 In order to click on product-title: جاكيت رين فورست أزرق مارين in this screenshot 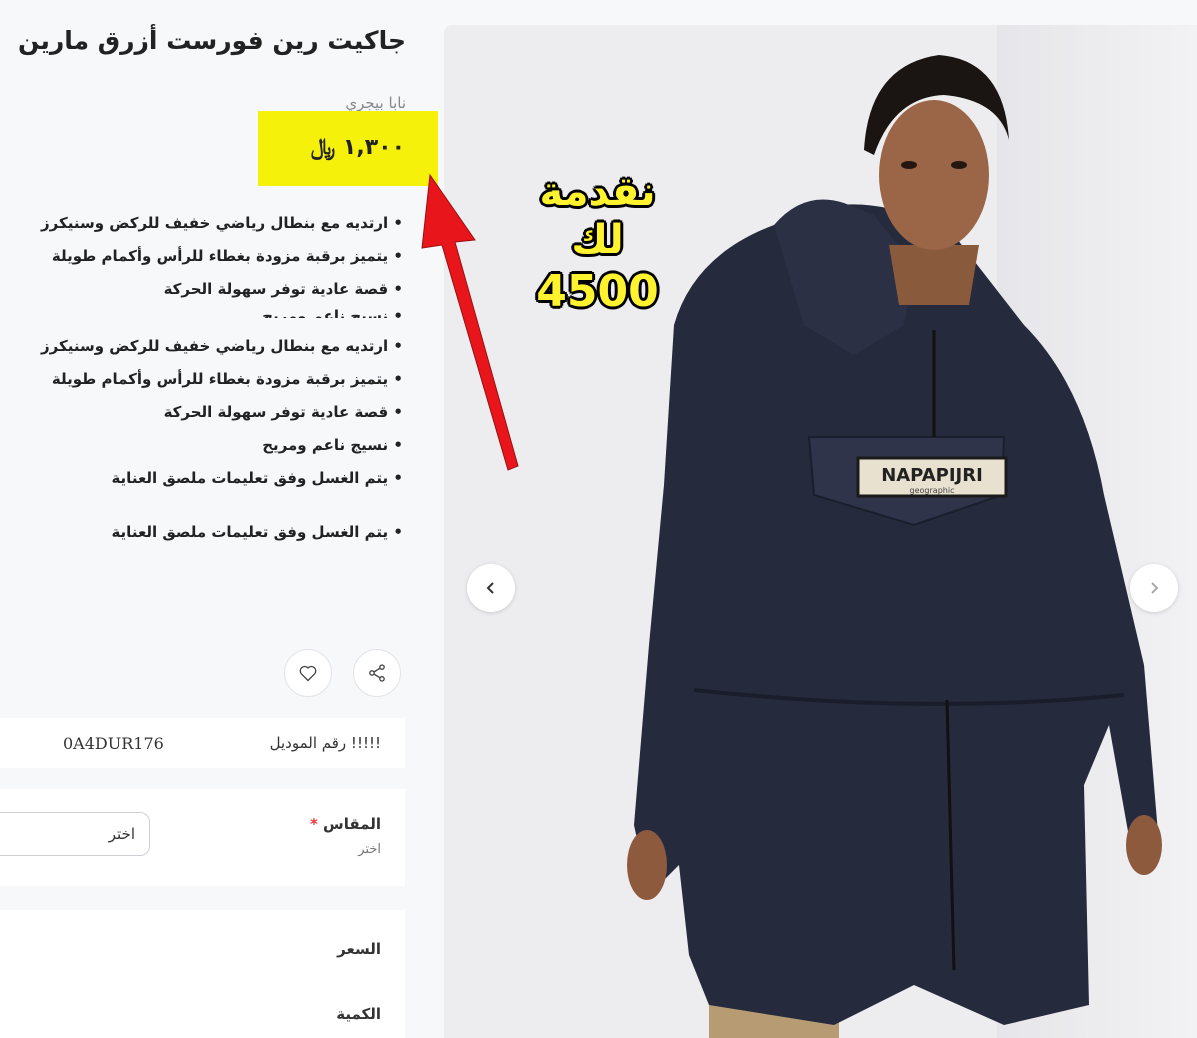, I will do `click(211, 40)`.